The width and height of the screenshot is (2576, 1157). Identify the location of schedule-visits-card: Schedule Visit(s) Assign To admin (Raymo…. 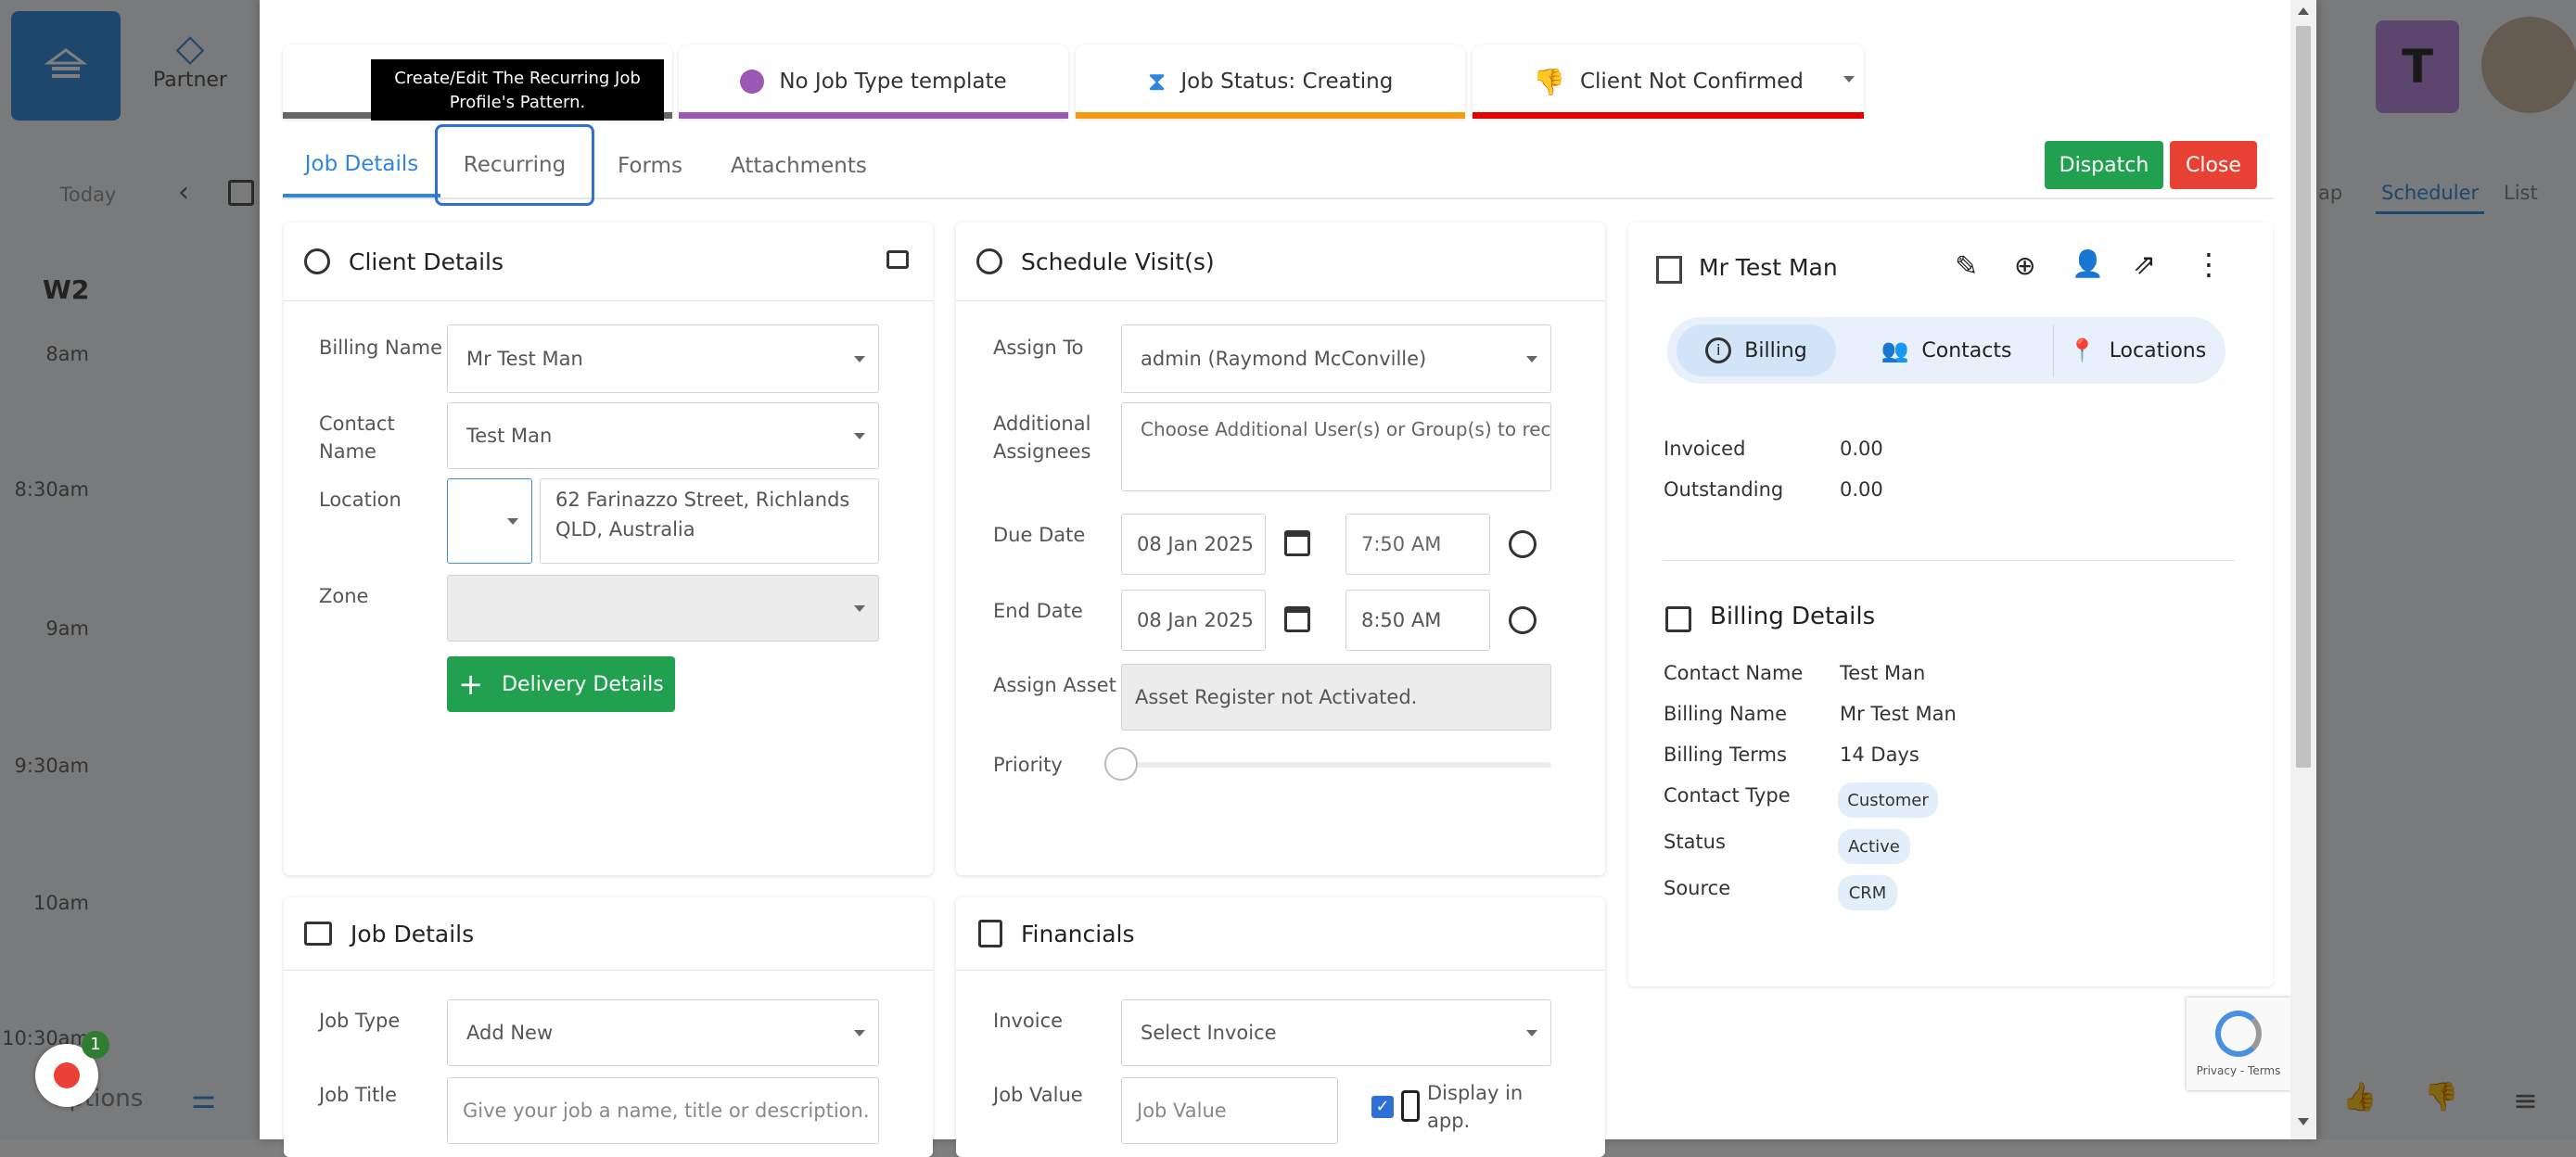
(1280, 548).